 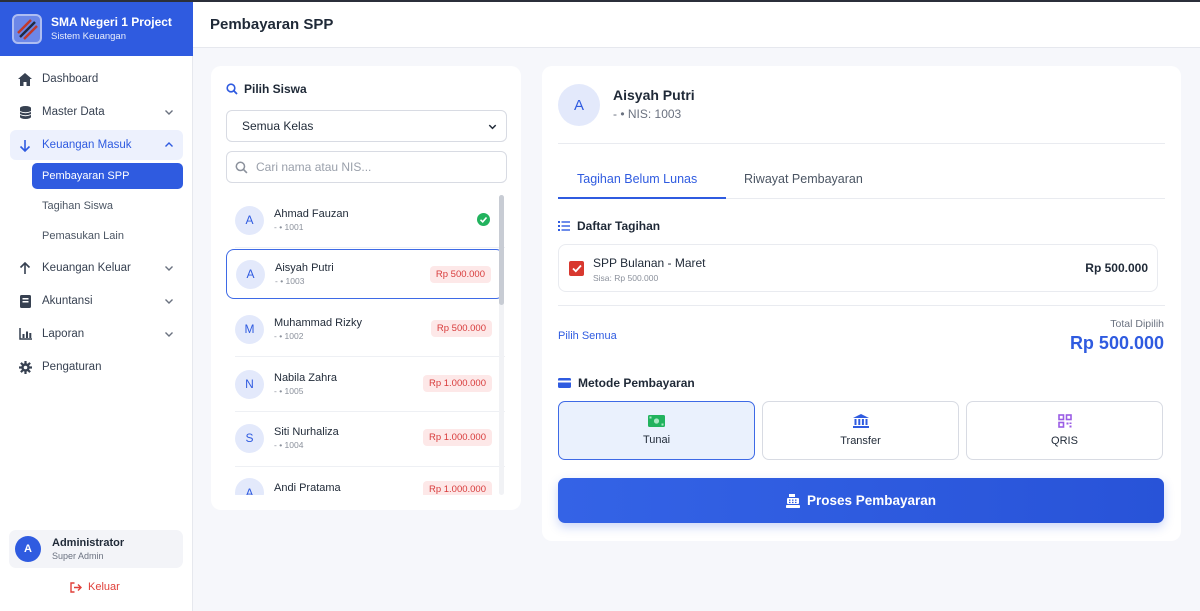 What do you see at coordinates (307, 488) in the screenshot?
I see `student-name: Andi Pratama` at bounding box center [307, 488].